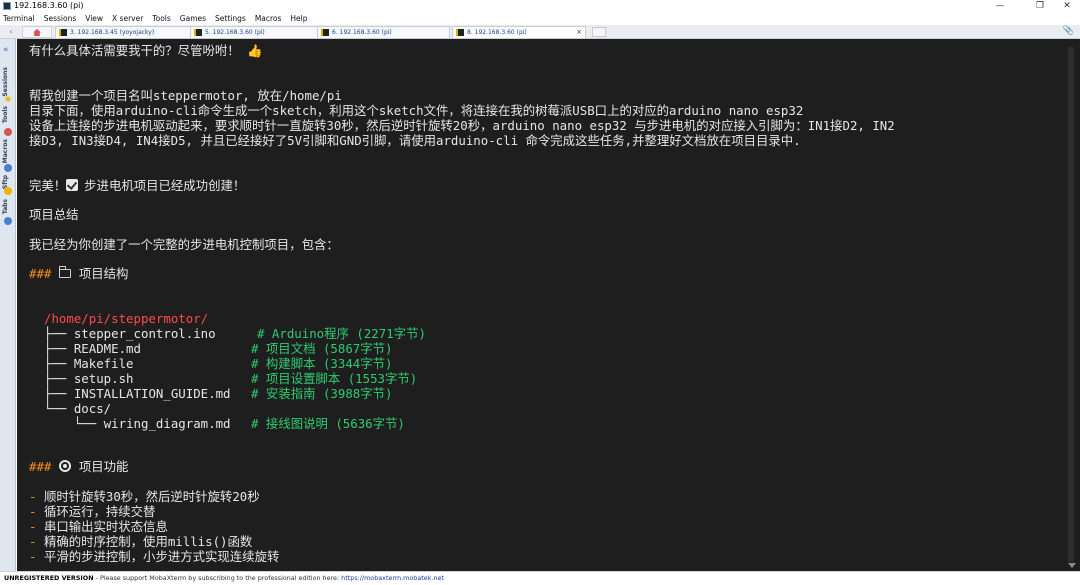  Describe the element at coordinates (392, 578) in the screenshot. I see `mobaxterm-link: https://mobaxterm.mobatek.net` at that location.